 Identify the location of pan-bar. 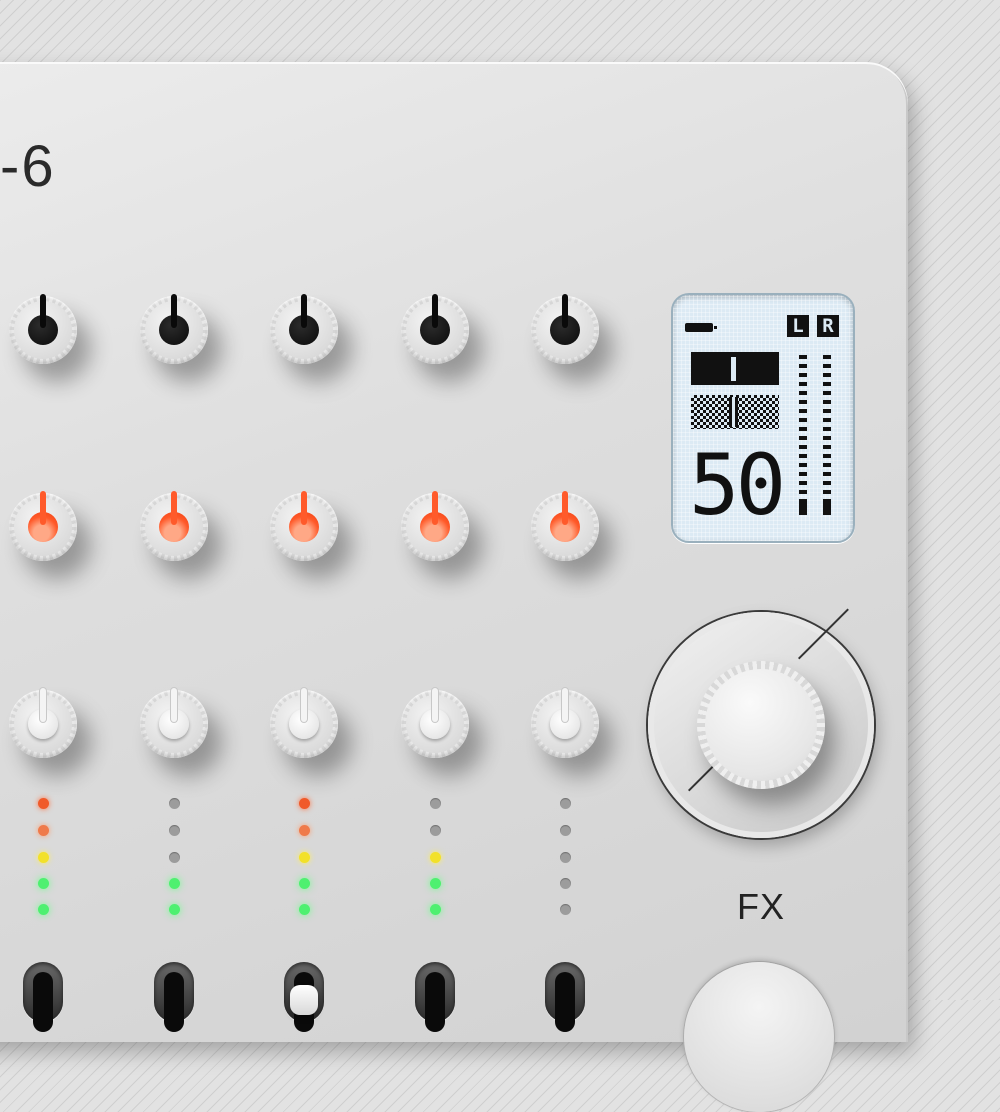
(735, 412).